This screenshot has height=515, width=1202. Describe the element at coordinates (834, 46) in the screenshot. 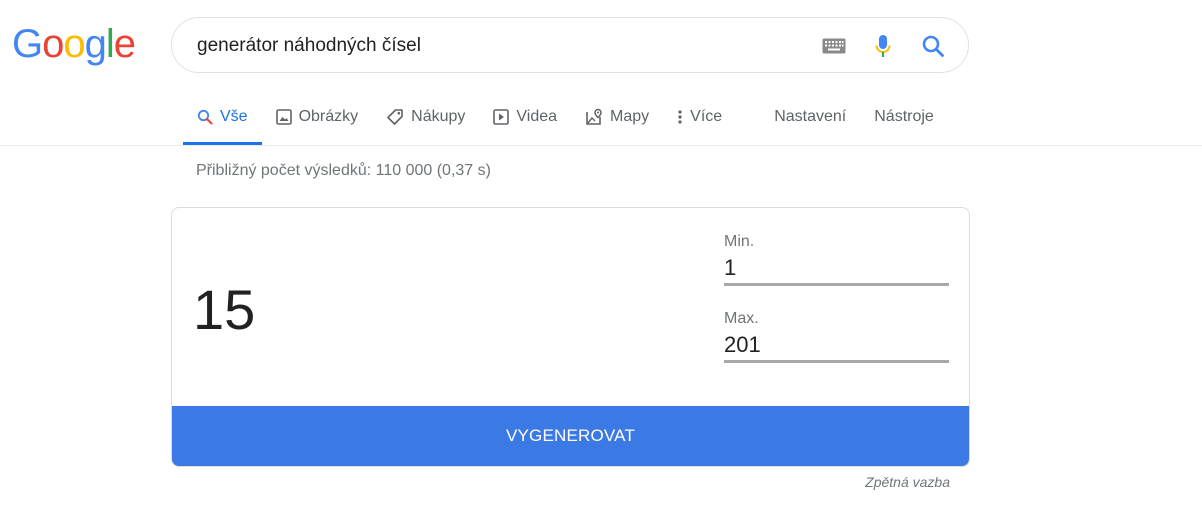

I see `keyboard-icon` at that location.